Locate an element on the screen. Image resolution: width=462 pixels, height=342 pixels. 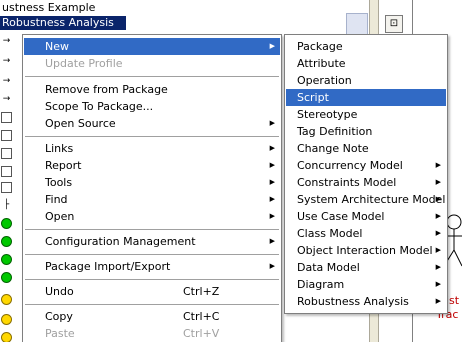
submenu-item-label: Package is located at coordinates (320, 46).